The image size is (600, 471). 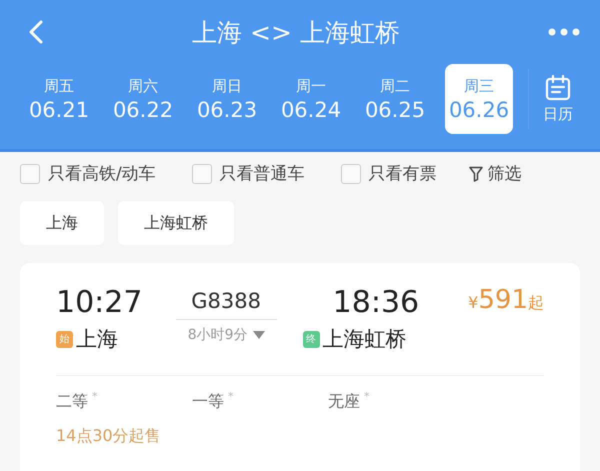 What do you see at coordinates (495, 173) in the screenshot?
I see `filter-button: 筛选` at bounding box center [495, 173].